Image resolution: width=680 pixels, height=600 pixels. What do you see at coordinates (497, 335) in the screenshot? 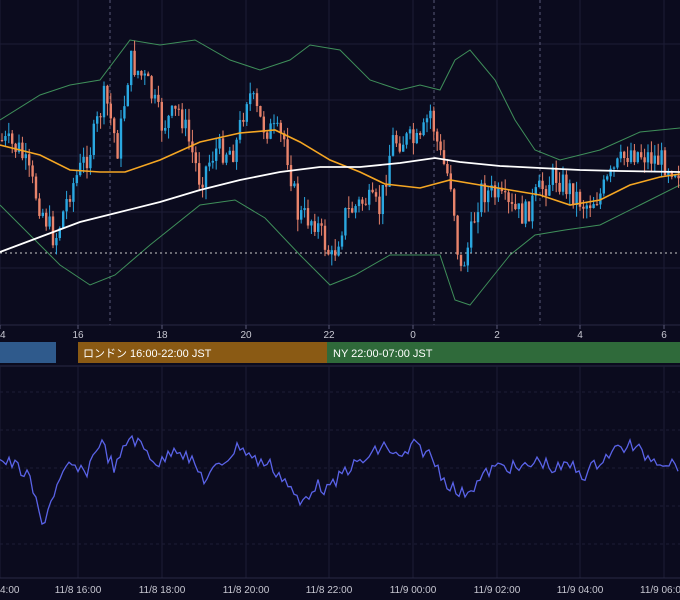
I see `price-x-tick-label: 2` at bounding box center [497, 335].